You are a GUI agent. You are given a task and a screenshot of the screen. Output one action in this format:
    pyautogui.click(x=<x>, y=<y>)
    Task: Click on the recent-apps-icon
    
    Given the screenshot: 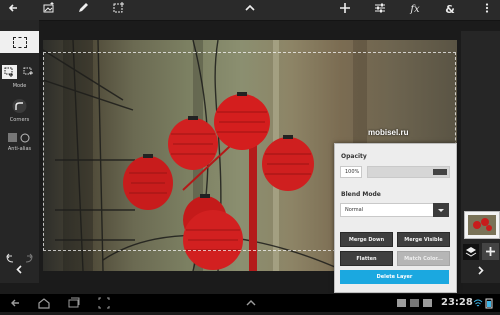 What is the action you would take?
    pyautogui.click(x=74, y=303)
    